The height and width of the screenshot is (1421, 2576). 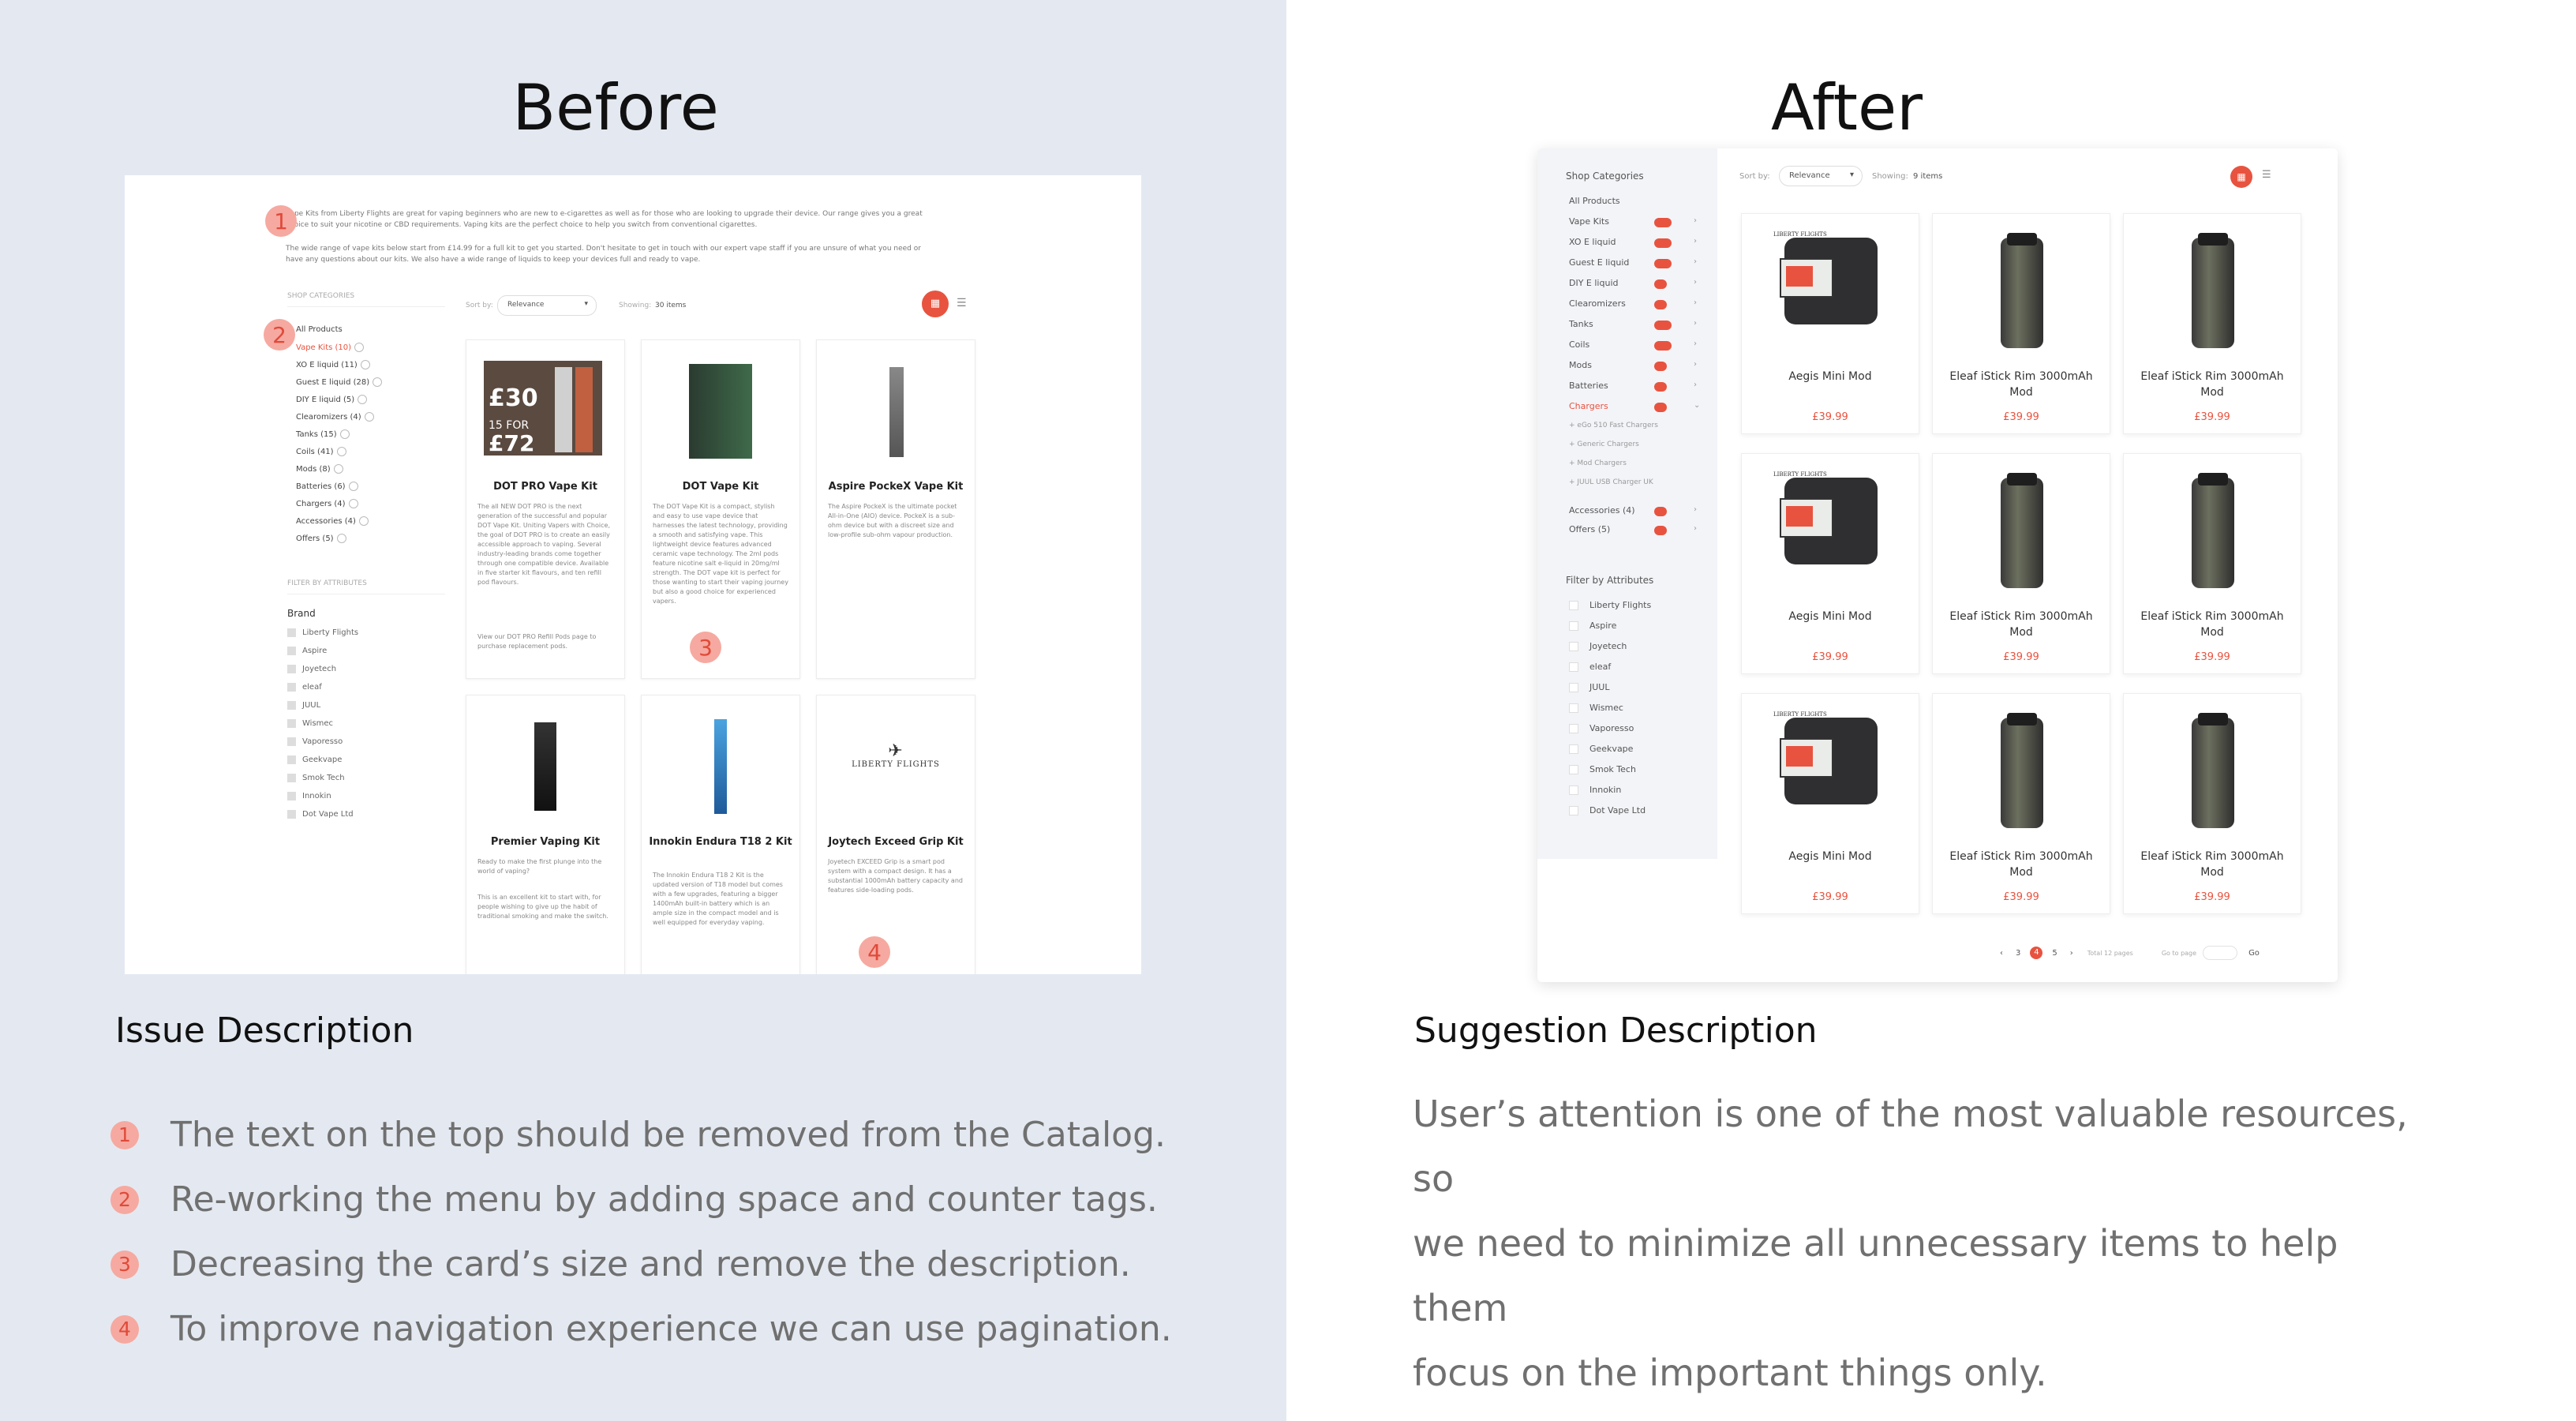 I want to click on category-item: Clearomizers (4), so click(x=335, y=417).